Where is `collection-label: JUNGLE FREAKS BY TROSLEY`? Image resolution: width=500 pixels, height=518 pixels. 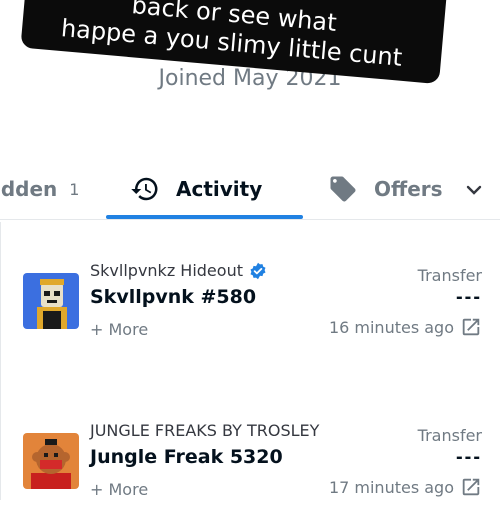
collection-label: JUNGLE FREAKS BY TROSLEY is located at coordinates (205, 430).